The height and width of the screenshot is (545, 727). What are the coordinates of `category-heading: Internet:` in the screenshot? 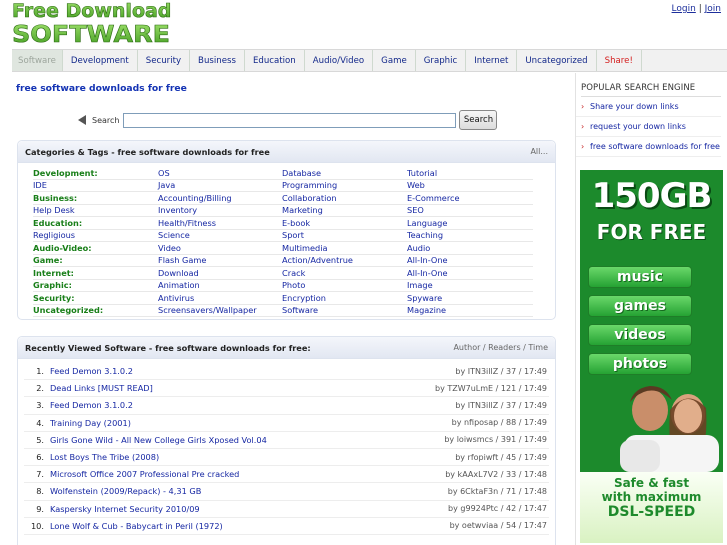 It's located at (95, 273).